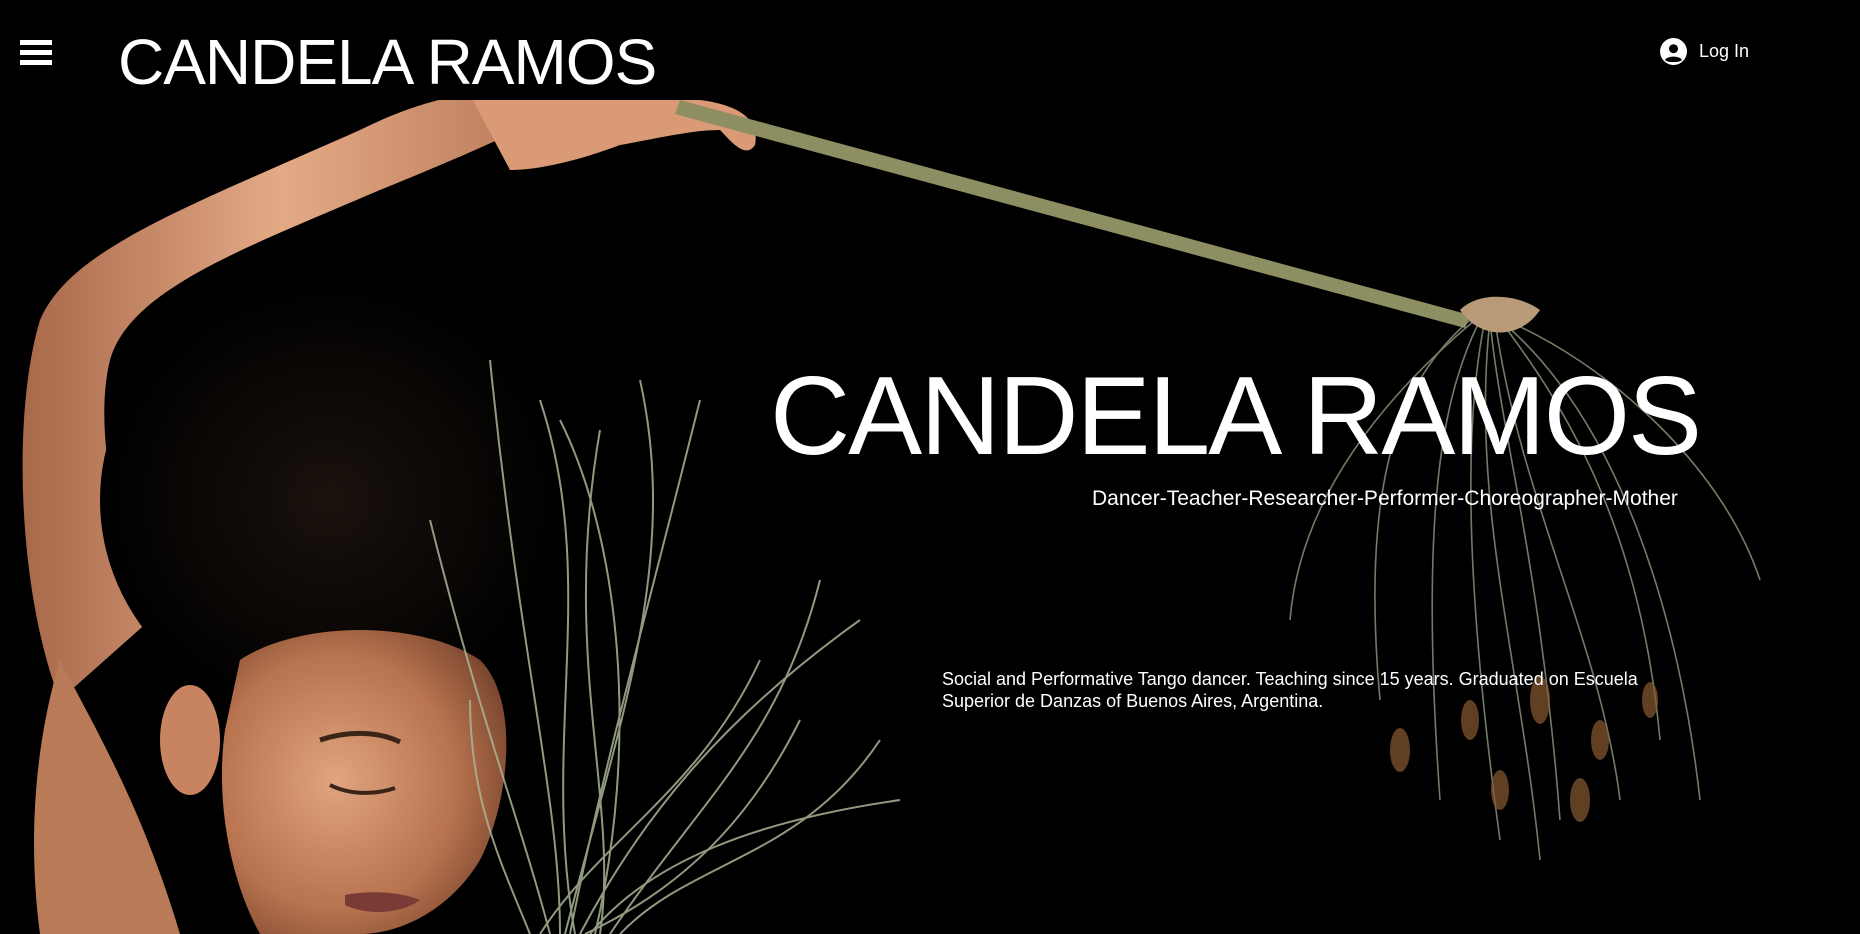  Describe the element at coordinates (36, 55) in the screenshot. I see `hamburger-menu-icon` at that location.